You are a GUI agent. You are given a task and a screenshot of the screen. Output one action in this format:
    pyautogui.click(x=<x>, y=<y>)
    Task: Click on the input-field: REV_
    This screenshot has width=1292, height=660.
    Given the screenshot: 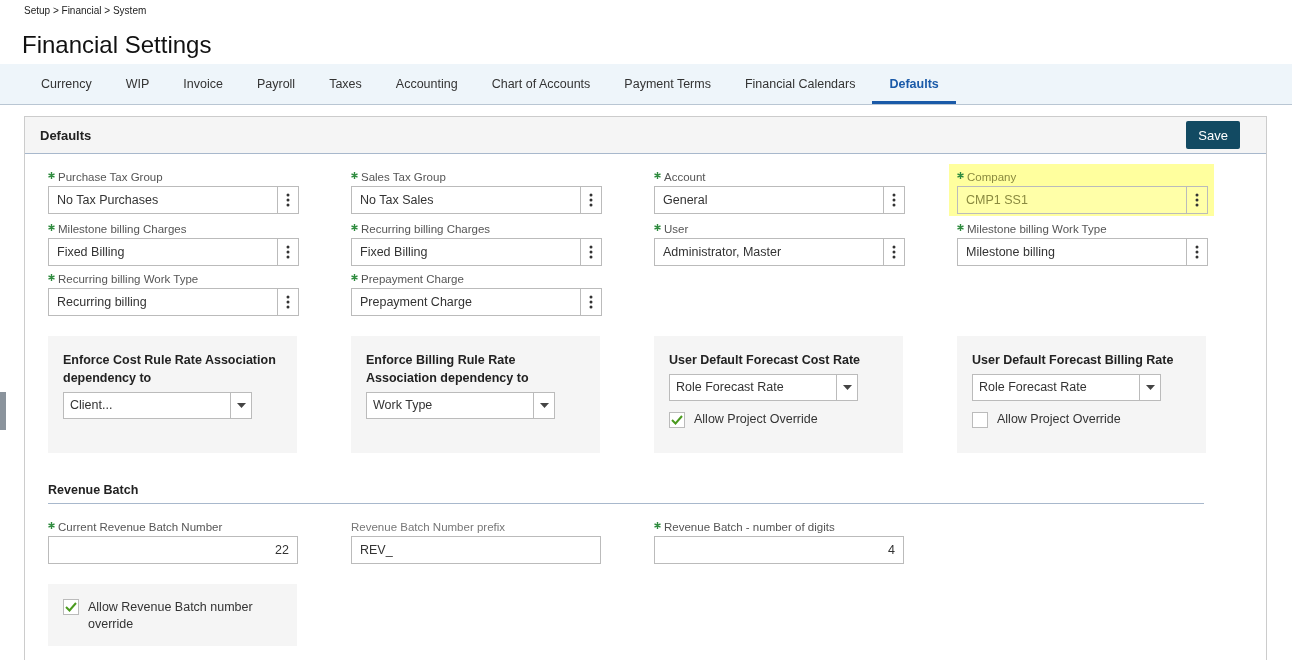 What is the action you would take?
    pyautogui.click(x=476, y=550)
    